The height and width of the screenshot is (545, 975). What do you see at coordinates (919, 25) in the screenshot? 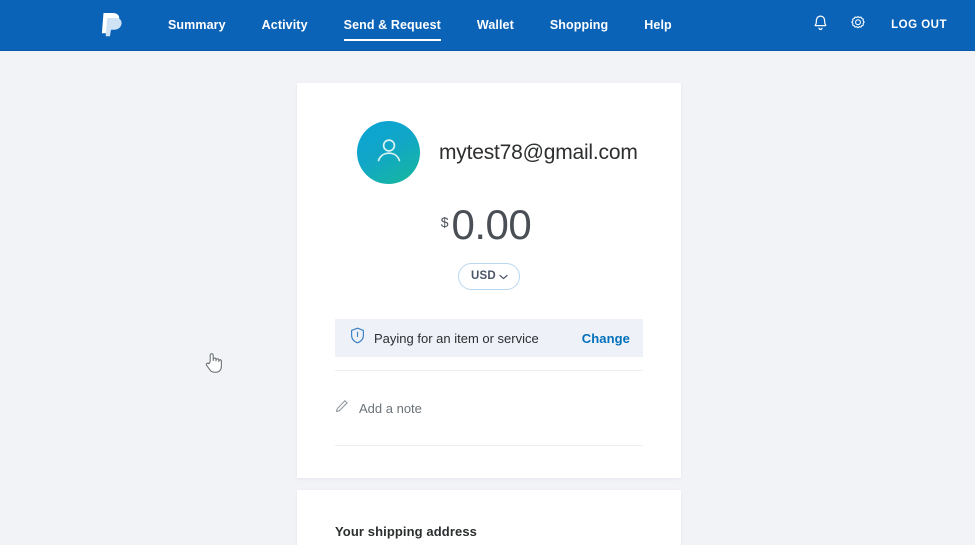
I see `logout-label: LOG OUT` at bounding box center [919, 25].